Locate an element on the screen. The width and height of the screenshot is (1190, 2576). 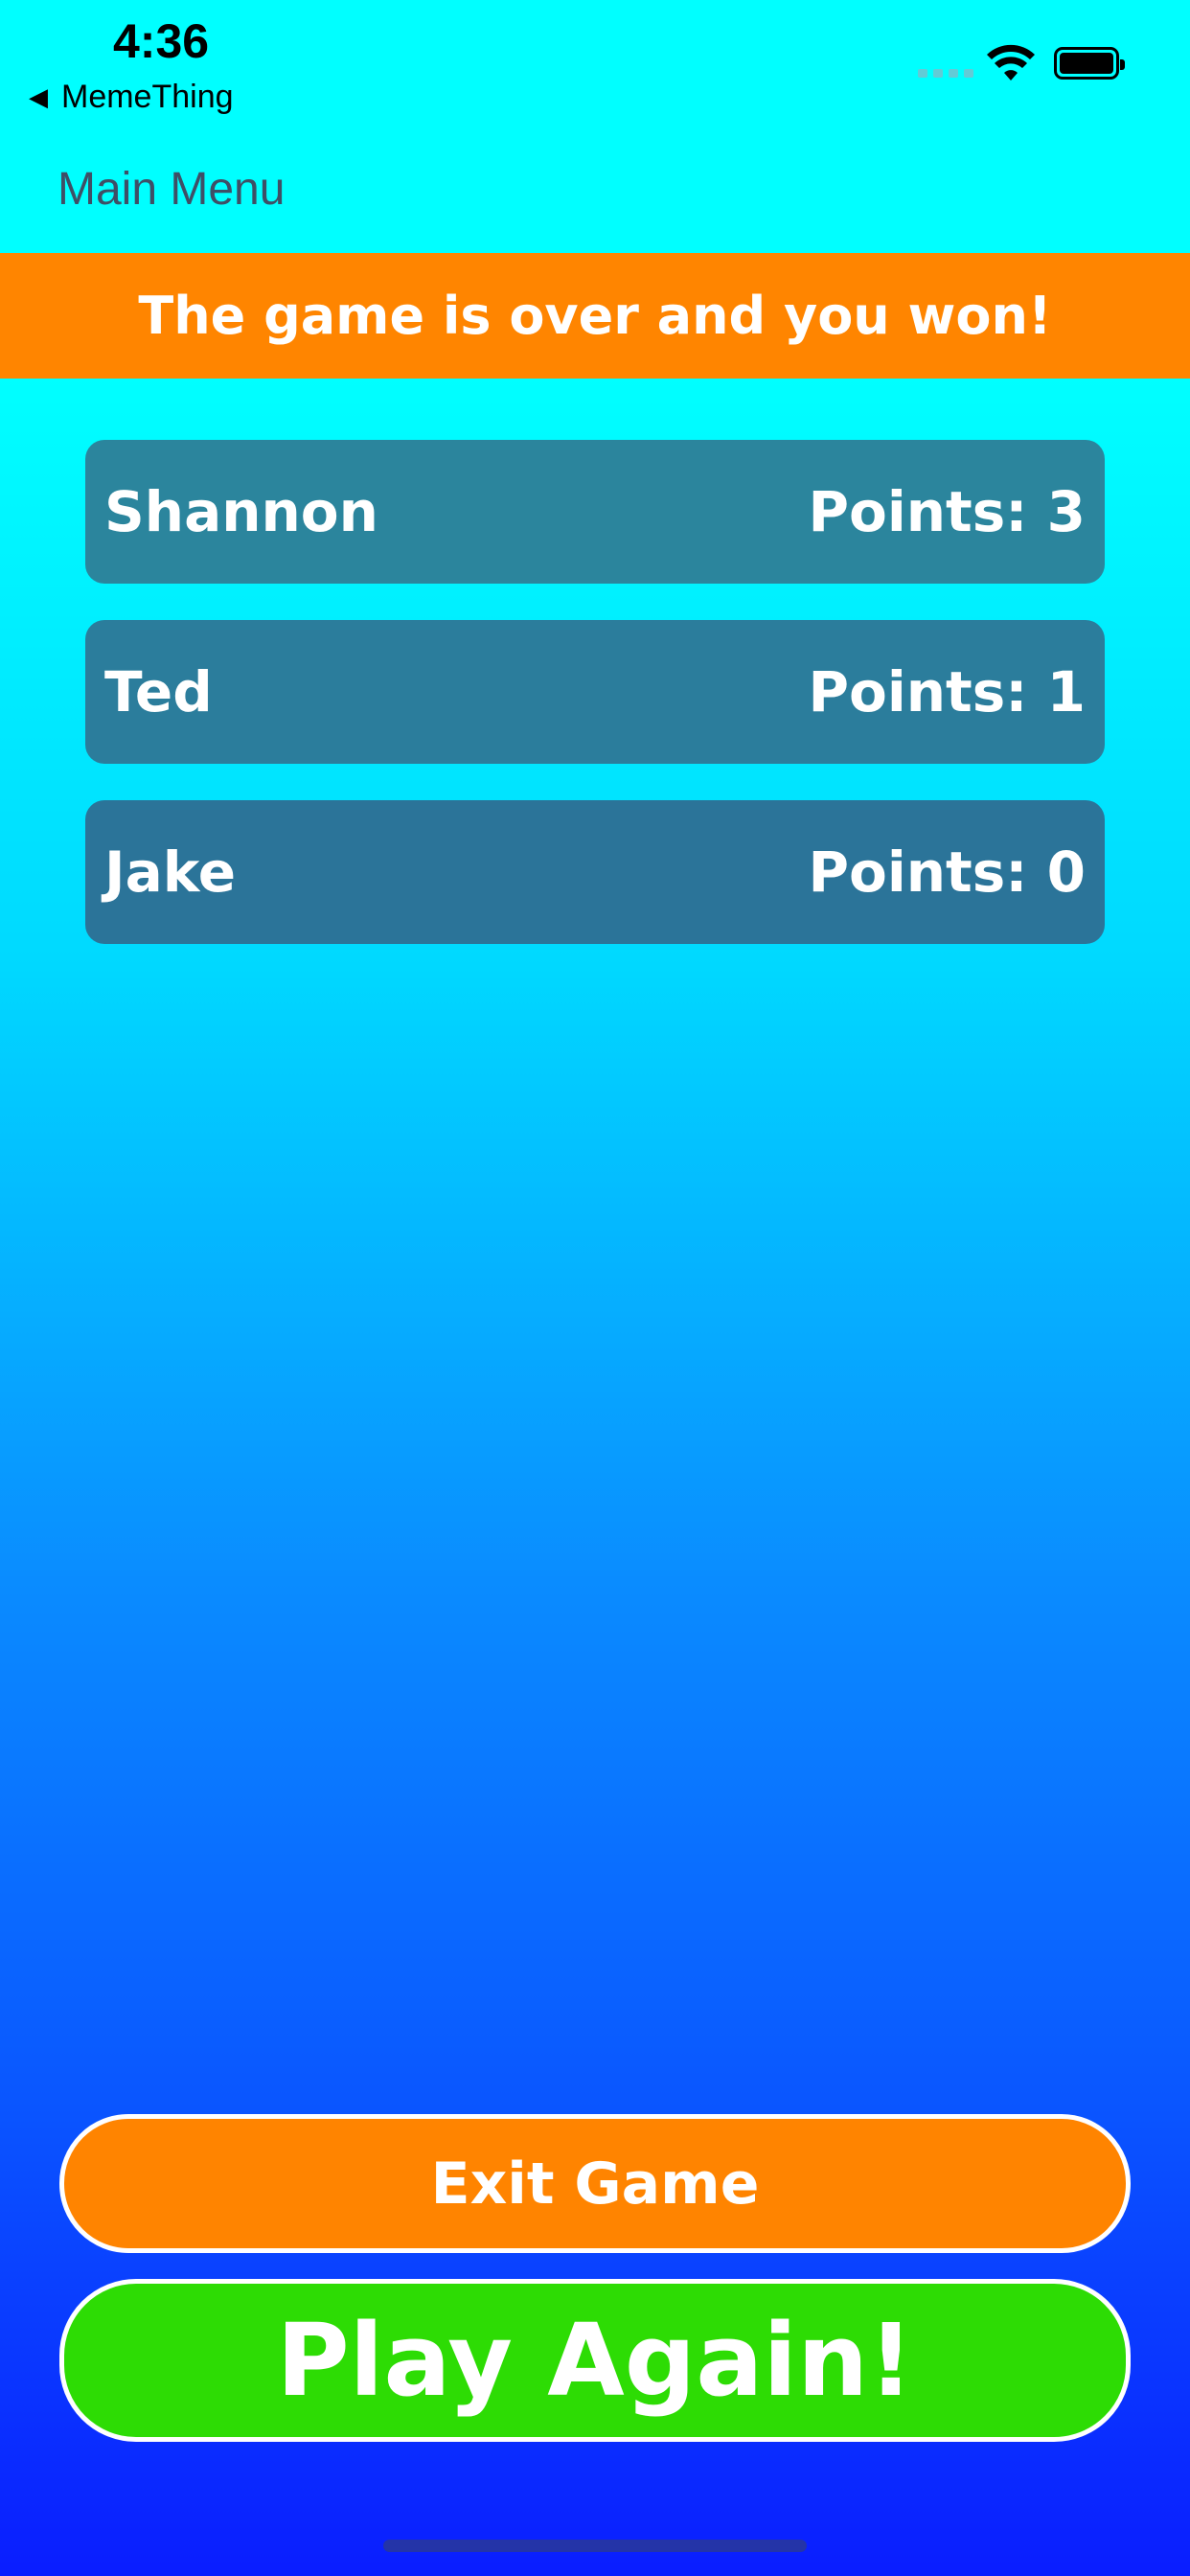
player-name: Shannon is located at coordinates (241, 512).